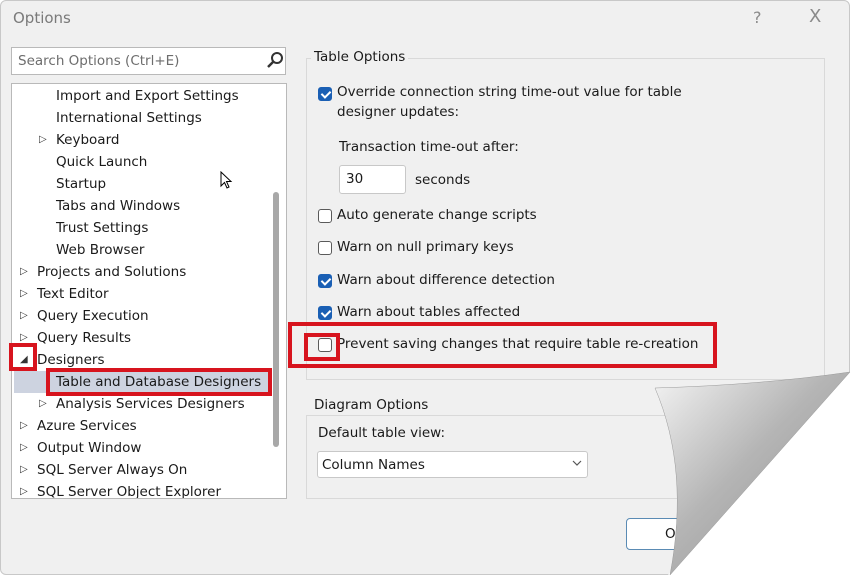 This screenshot has height=583, width=861. I want to click on highlight-prevent-saving-checkbox, so click(322, 347).